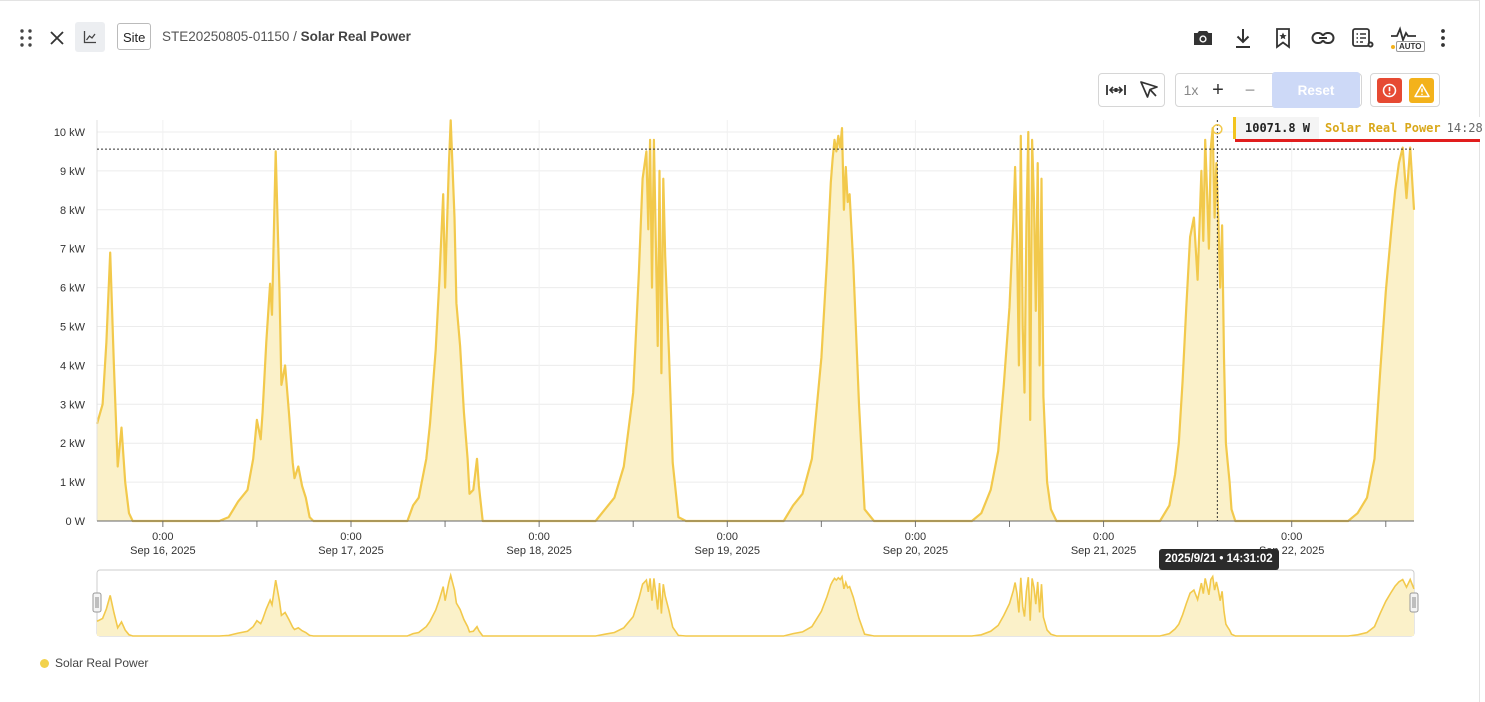  What do you see at coordinates (102, 663) in the screenshot?
I see `legend-label: Solar Real Power` at bounding box center [102, 663].